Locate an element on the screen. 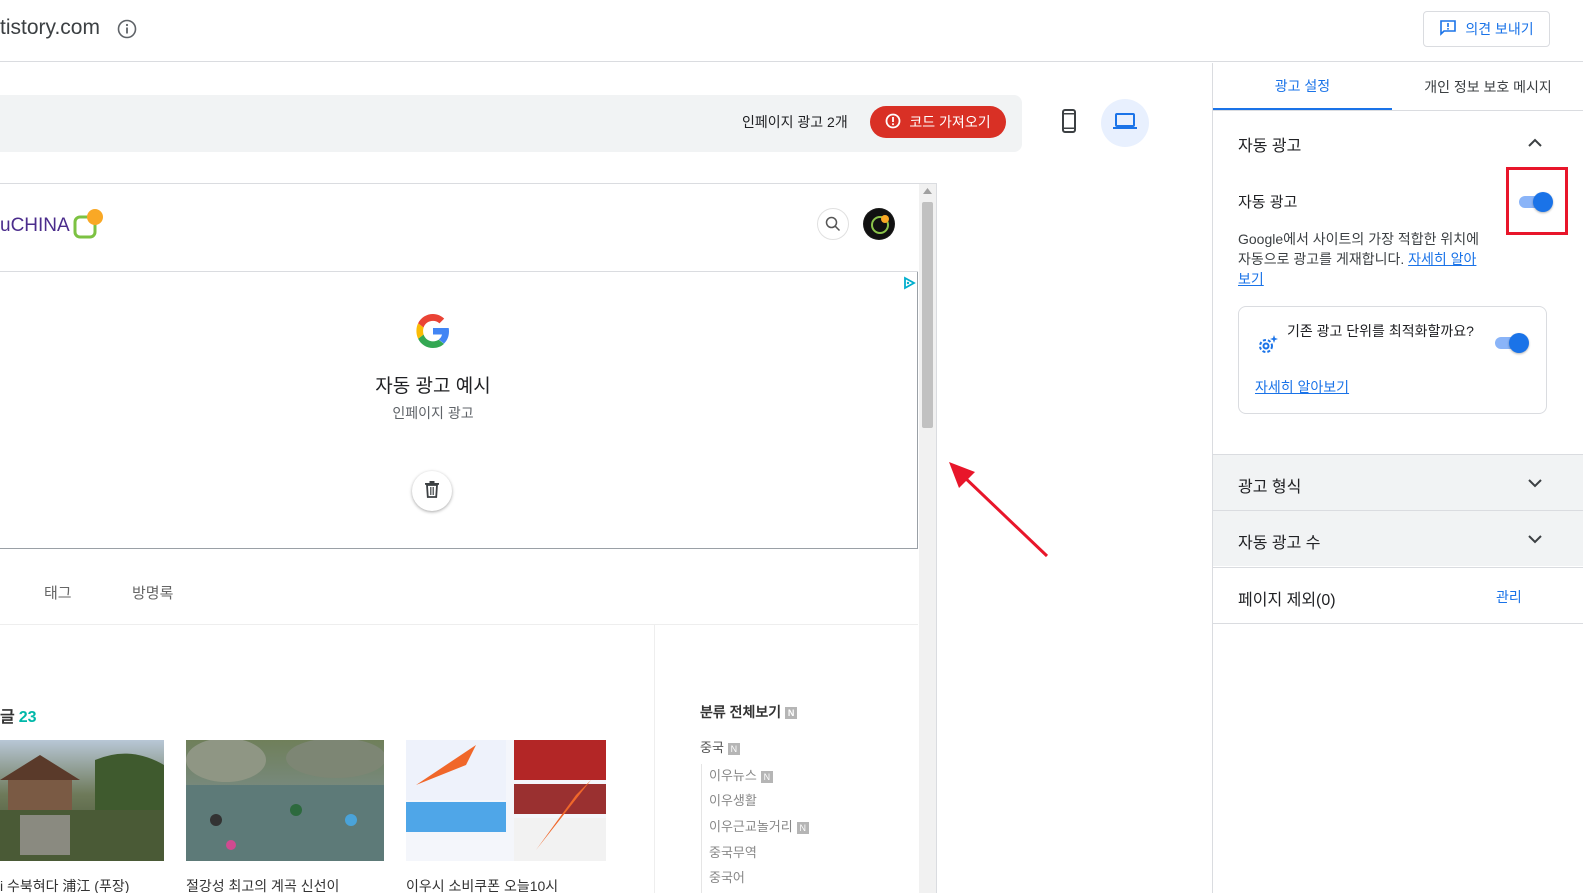 This screenshot has width=1583, height=893. ad-load-section: 자동 광고 수 is located at coordinates (1398, 538).